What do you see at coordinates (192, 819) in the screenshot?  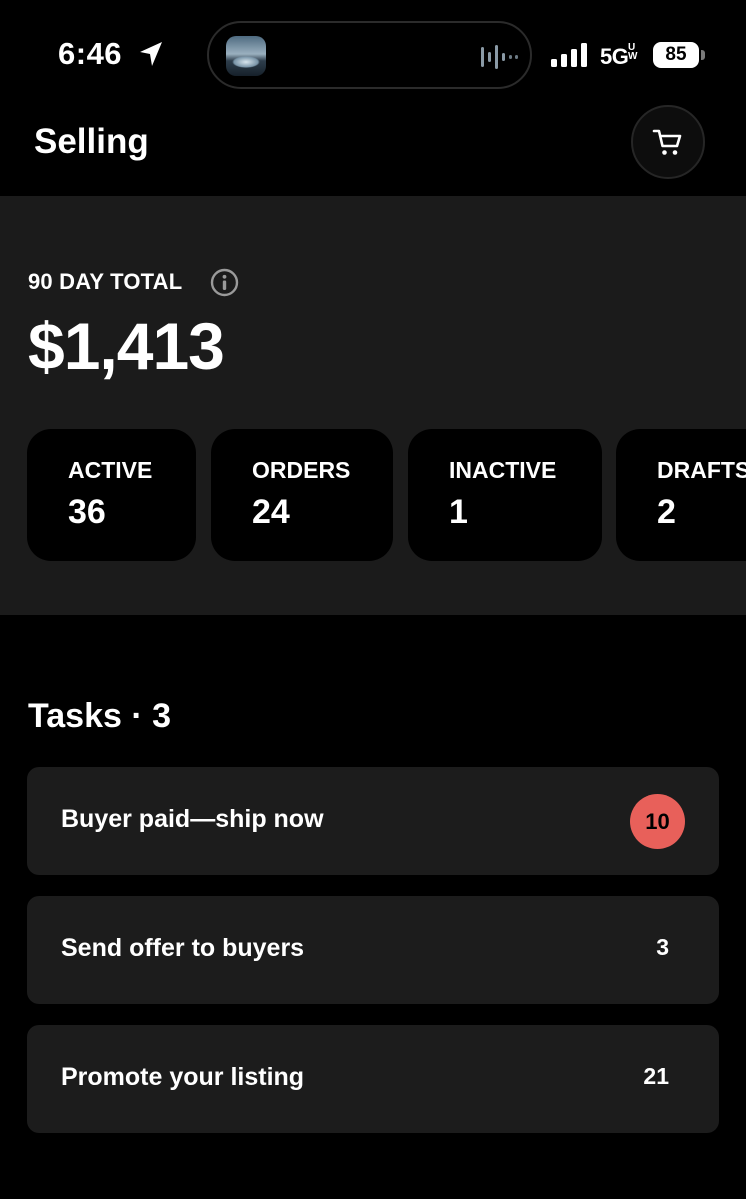 I see `task-label: Buyer paid—ship now` at bounding box center [192, 819].